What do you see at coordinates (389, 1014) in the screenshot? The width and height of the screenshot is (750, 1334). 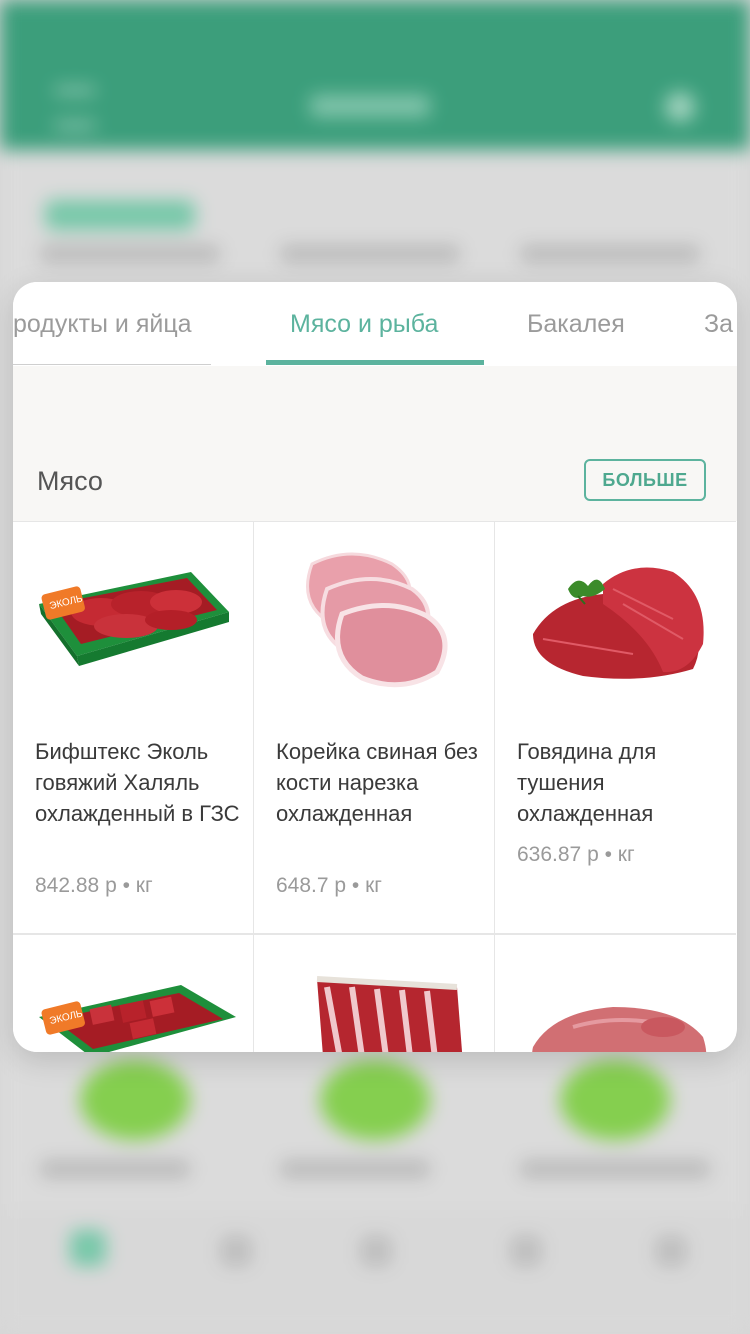 I see `beef-ribs-image` at bounding box center [389, 1014].